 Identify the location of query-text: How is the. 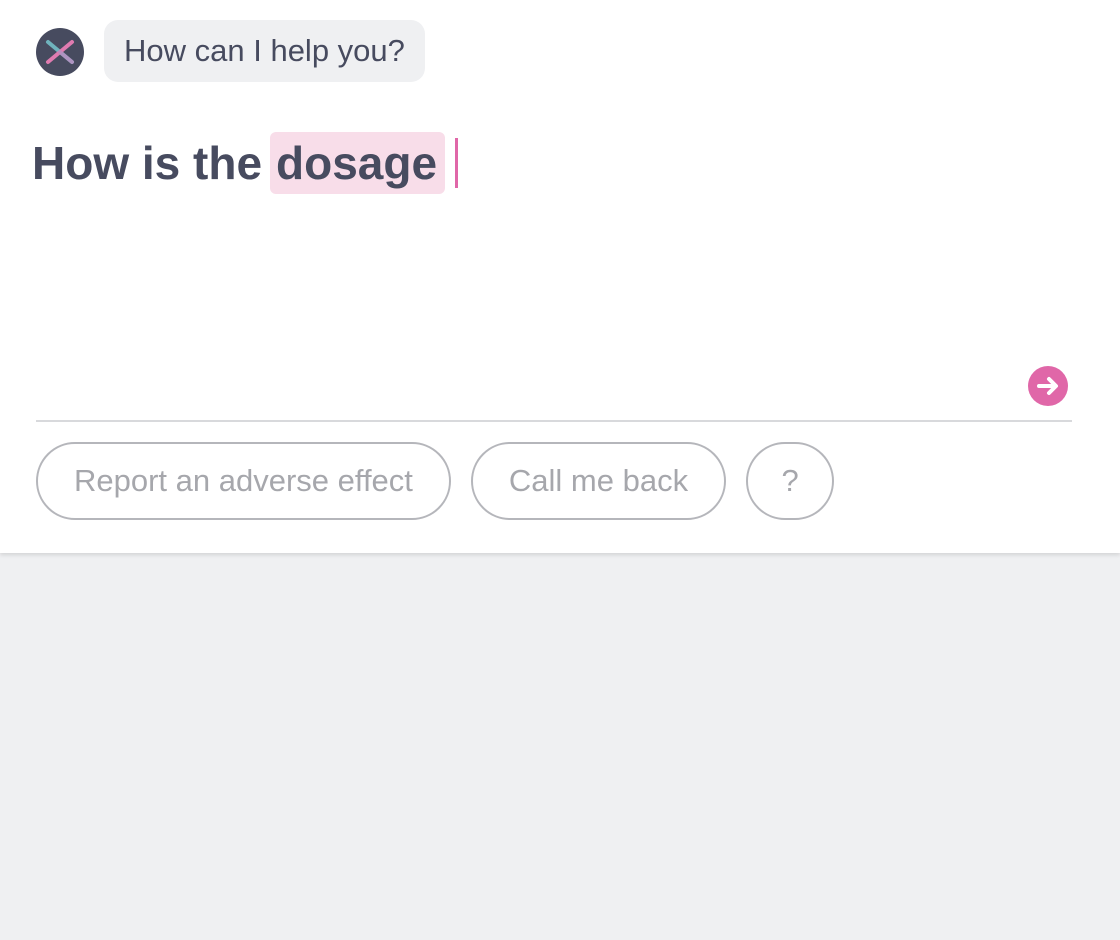
(147, 163).